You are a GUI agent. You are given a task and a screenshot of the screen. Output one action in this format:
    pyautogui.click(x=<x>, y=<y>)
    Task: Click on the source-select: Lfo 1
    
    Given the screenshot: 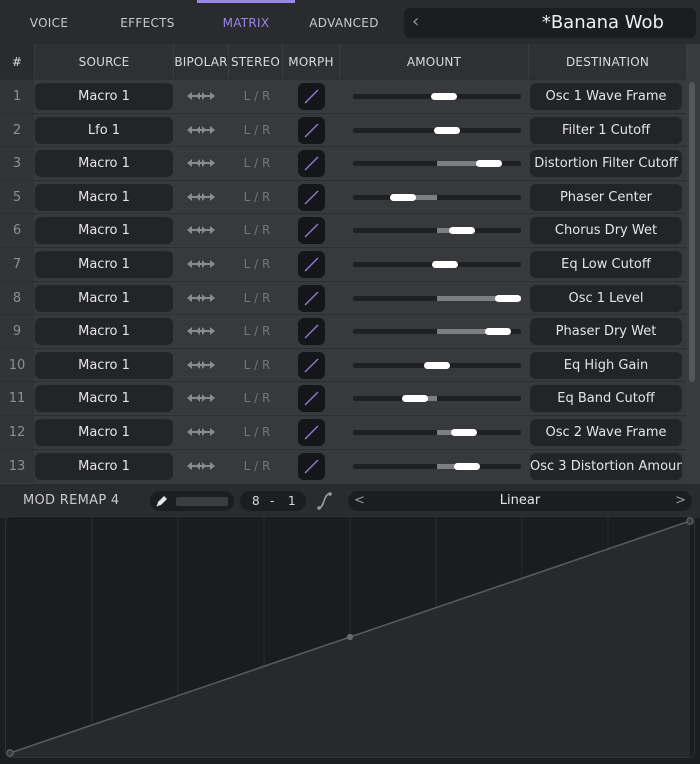 What is the action you would take?
    pyautogui.click(x=104, y=130)
    